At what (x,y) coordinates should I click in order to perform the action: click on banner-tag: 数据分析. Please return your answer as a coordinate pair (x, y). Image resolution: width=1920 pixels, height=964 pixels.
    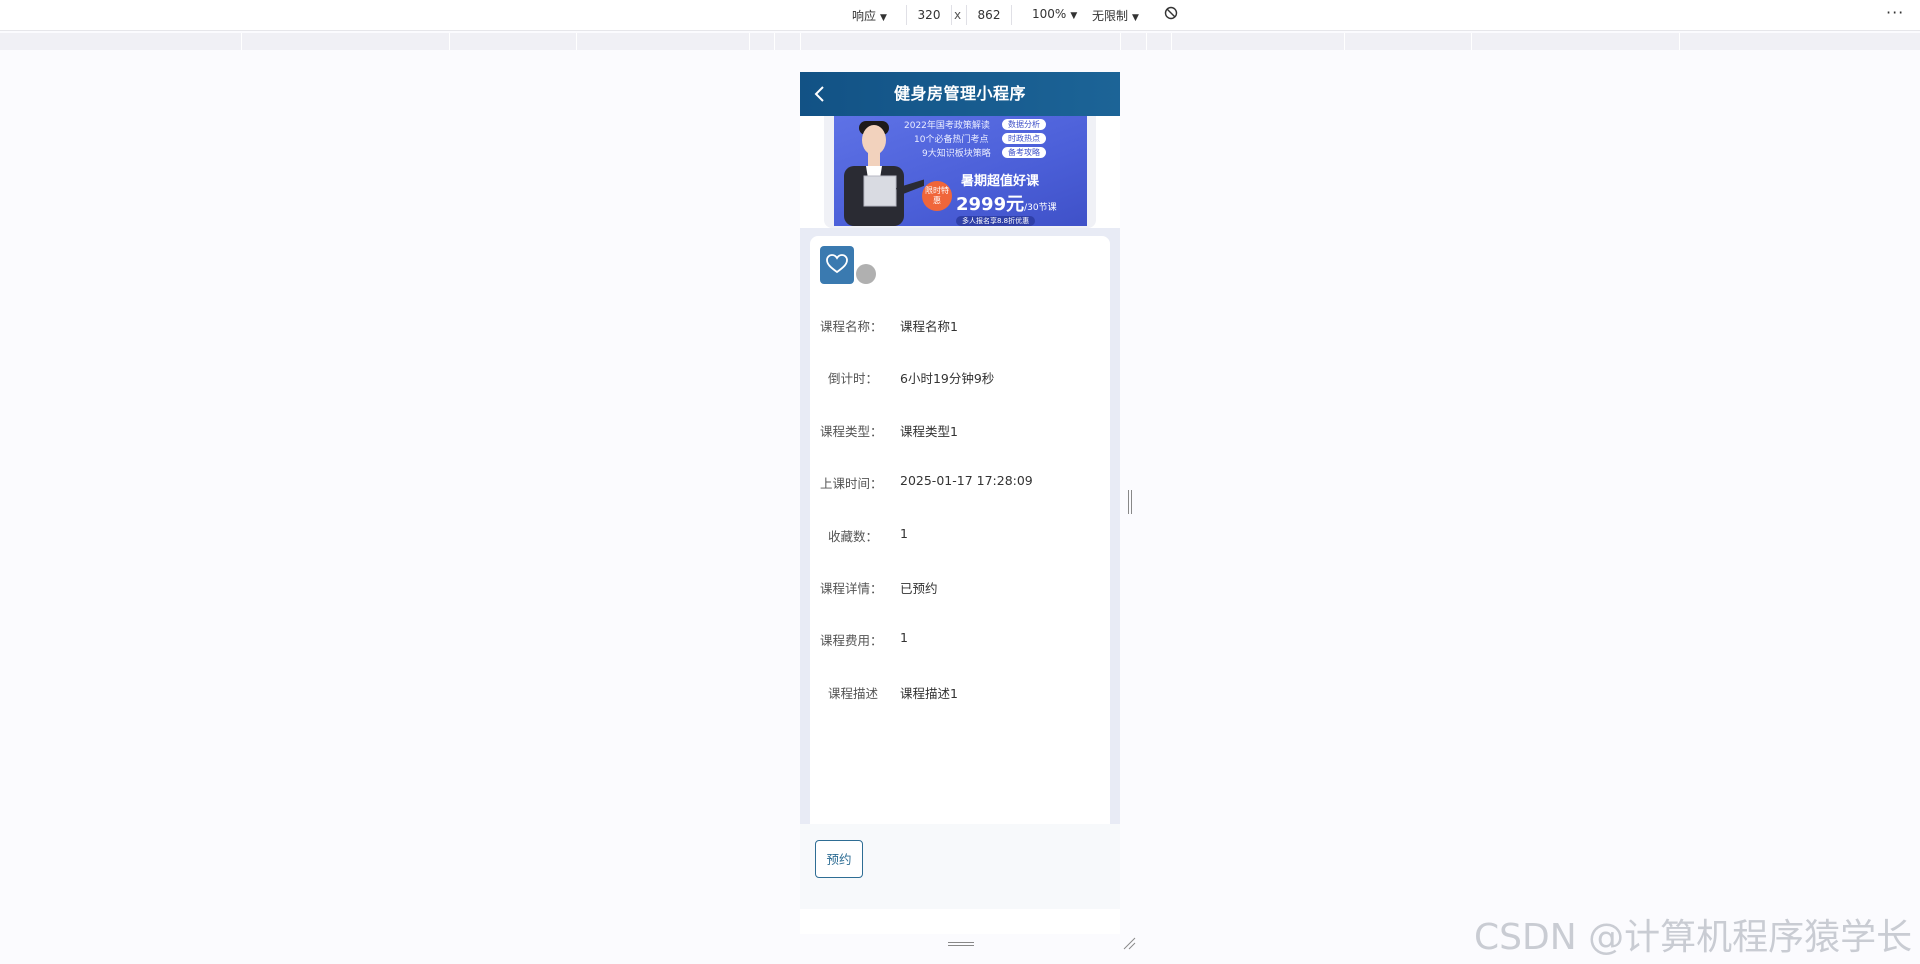
    Looking at the image, I should click on (1024, 124).